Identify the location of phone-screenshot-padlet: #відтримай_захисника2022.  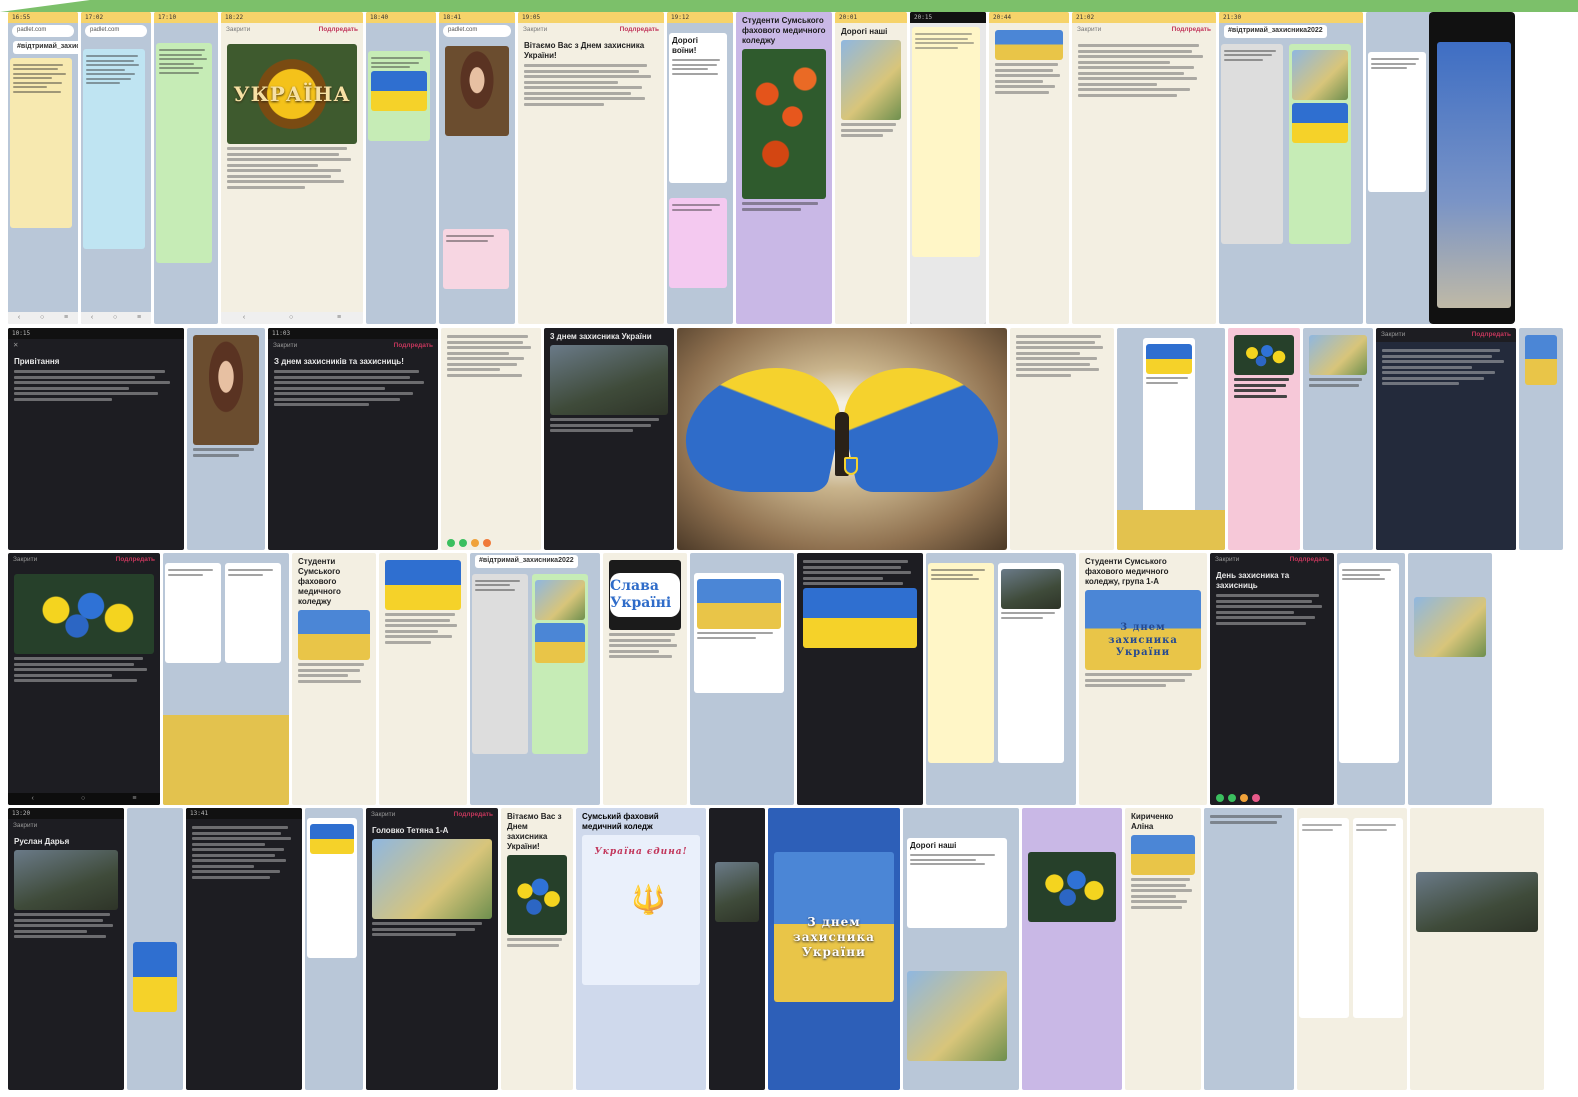
(535, 679).